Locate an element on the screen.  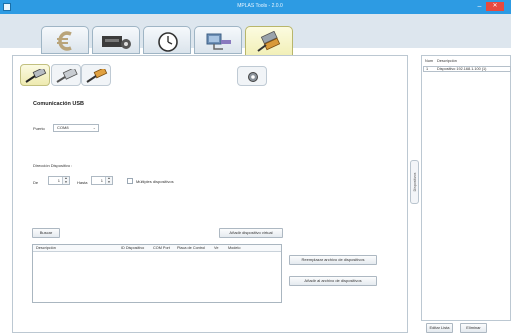
device-desc: Dispositivo 192.168.1.100 (1) is located at coordinates (462, 69).